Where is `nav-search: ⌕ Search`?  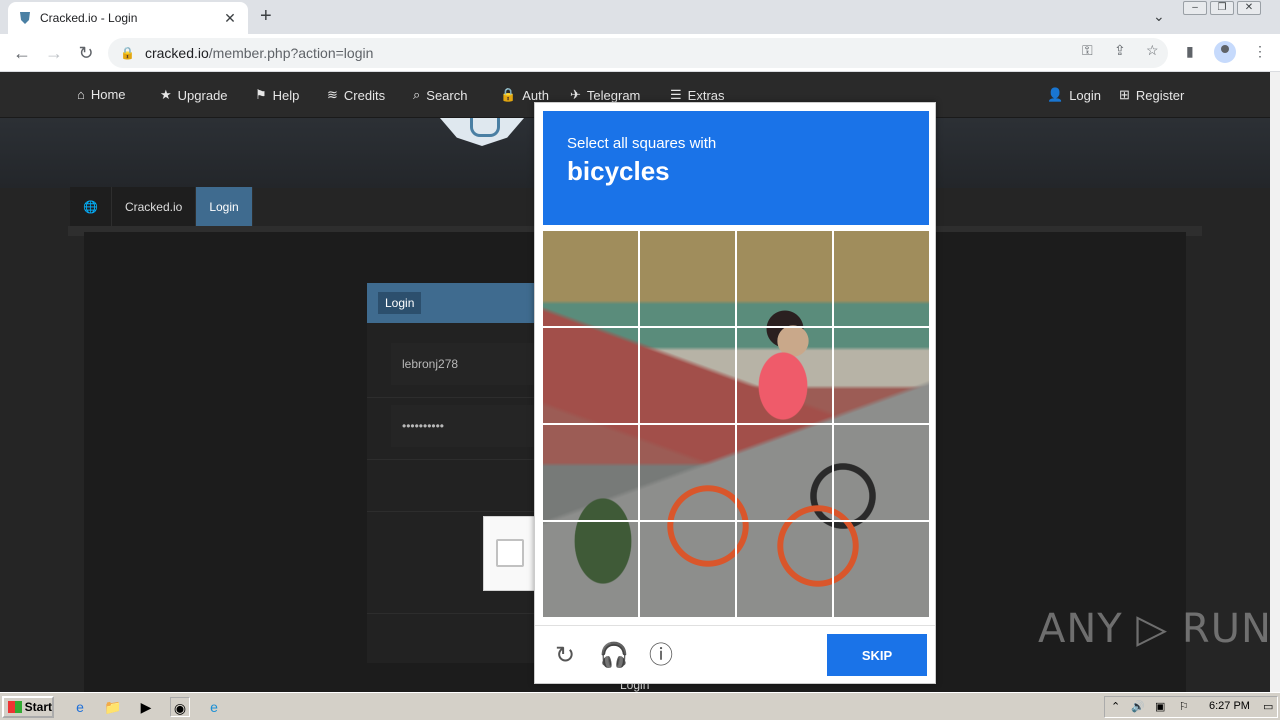 nav-search: ⌕ Search is located at coordinates (440, 95).